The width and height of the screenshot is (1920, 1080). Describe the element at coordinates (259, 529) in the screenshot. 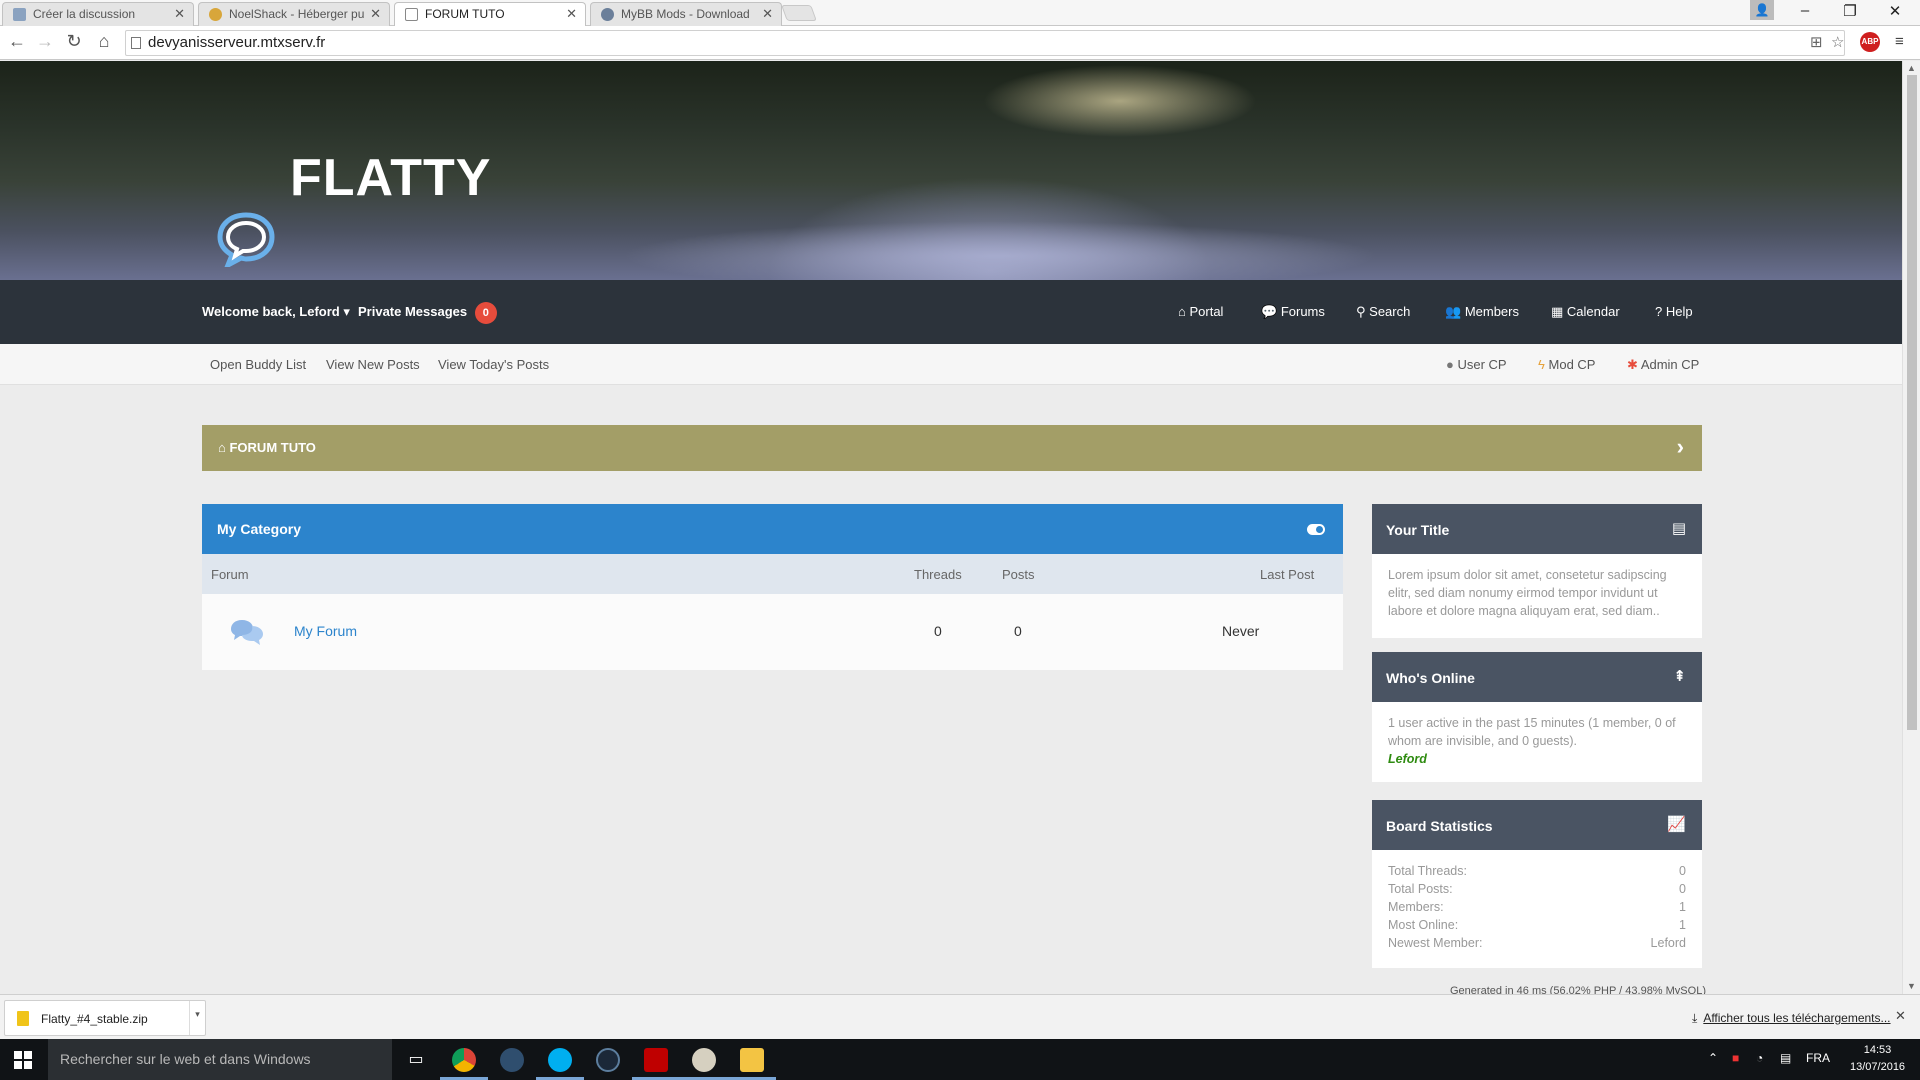

I see `category-title: My Category` at that location.